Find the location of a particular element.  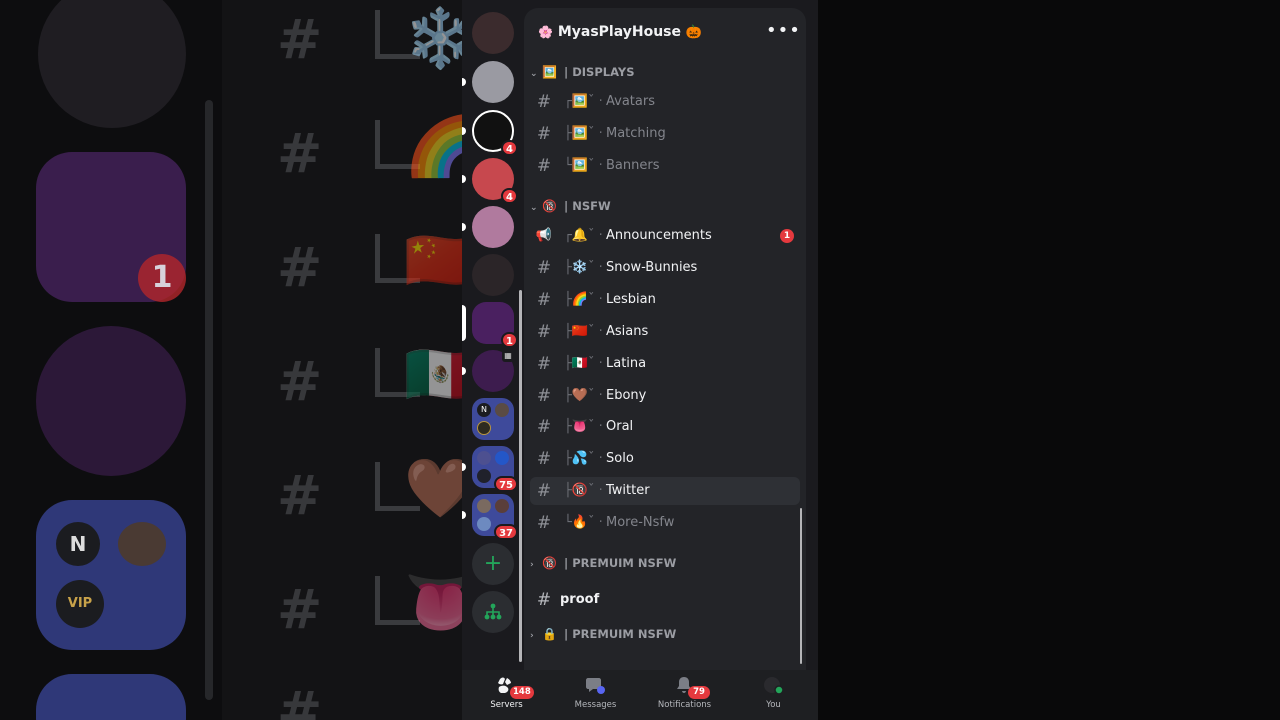

category-premium-nsfw-locked: › 🔒 | PREMUIM NSFW is located at coordinates (603, 634).